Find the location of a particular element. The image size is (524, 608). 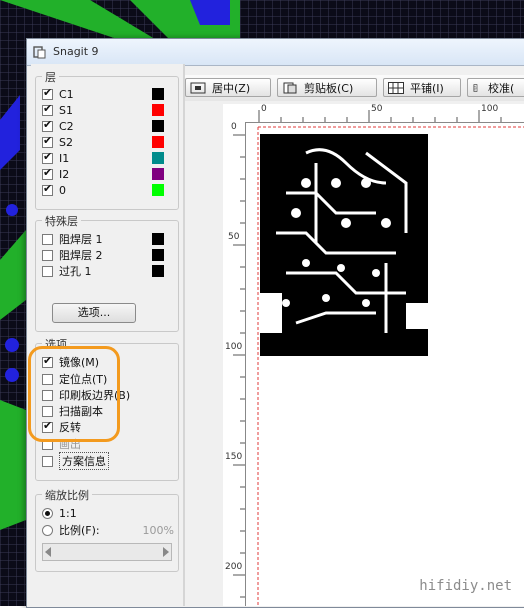

horizontal-ruler: 0 50 100 is located at coordinates (373, 113).